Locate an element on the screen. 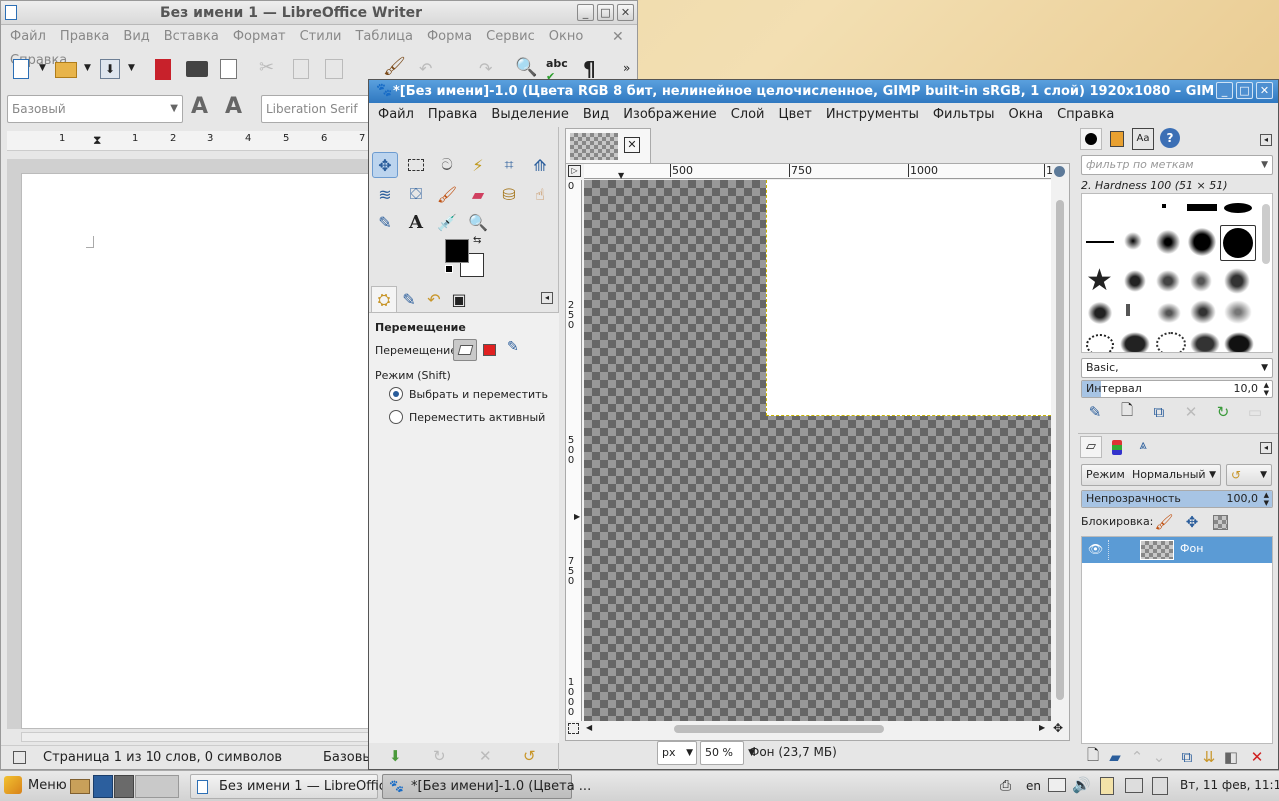 The image size is (1279, 801). minimize-button: _ is located at coordinates (585, 12).